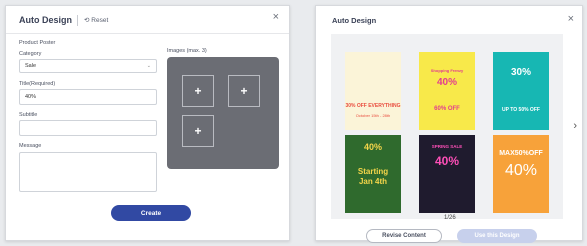 The height and width of the screenshot is (246, 587). Describe the element at coordinates (449, 20) in the screenshot. I see `dialog-header: Auto Design ×` at that location.